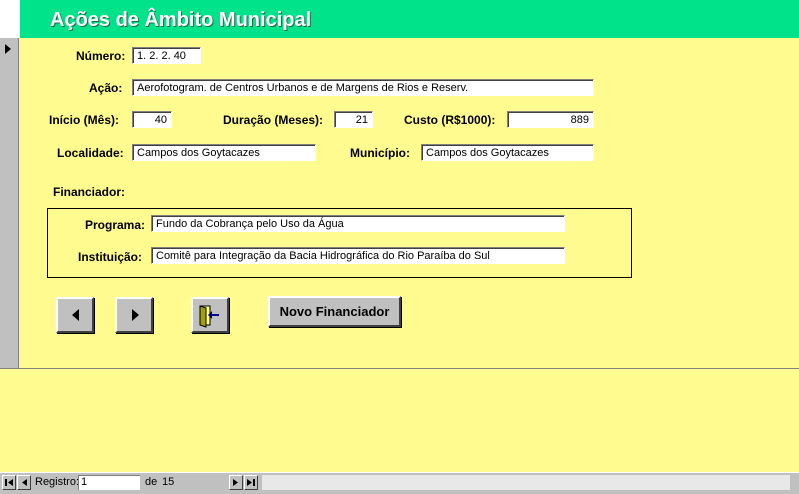 The height and width of the screenshot is (494, 799). I want to click on header-left-strip, so click(10, 19).